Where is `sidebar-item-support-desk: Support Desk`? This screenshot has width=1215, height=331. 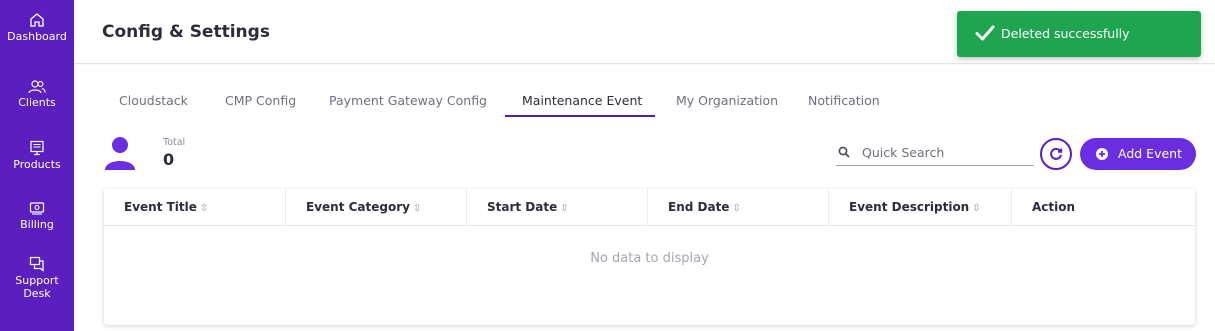 sidebar-item-support-desk: Support Desk is located at coordinates (37, 278).